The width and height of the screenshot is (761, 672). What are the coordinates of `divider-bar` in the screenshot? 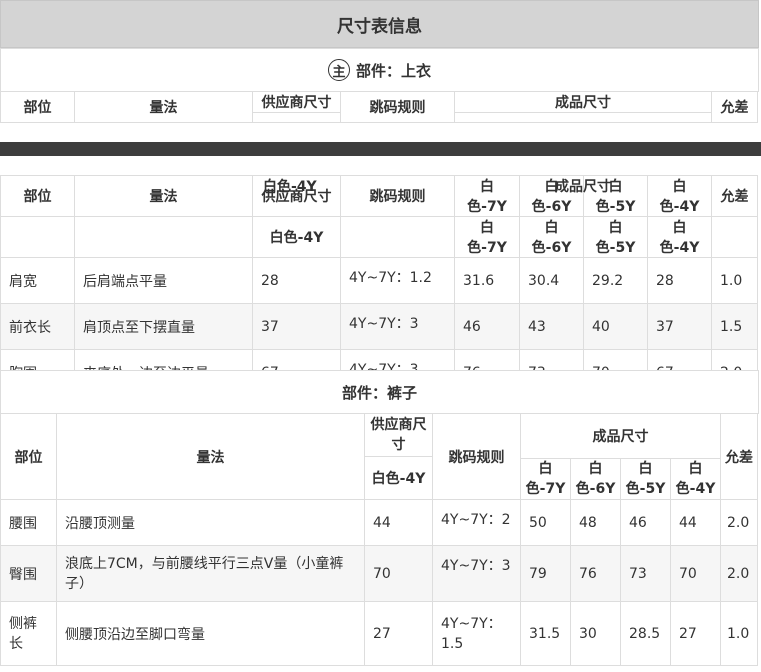 It's located at (380, 149).